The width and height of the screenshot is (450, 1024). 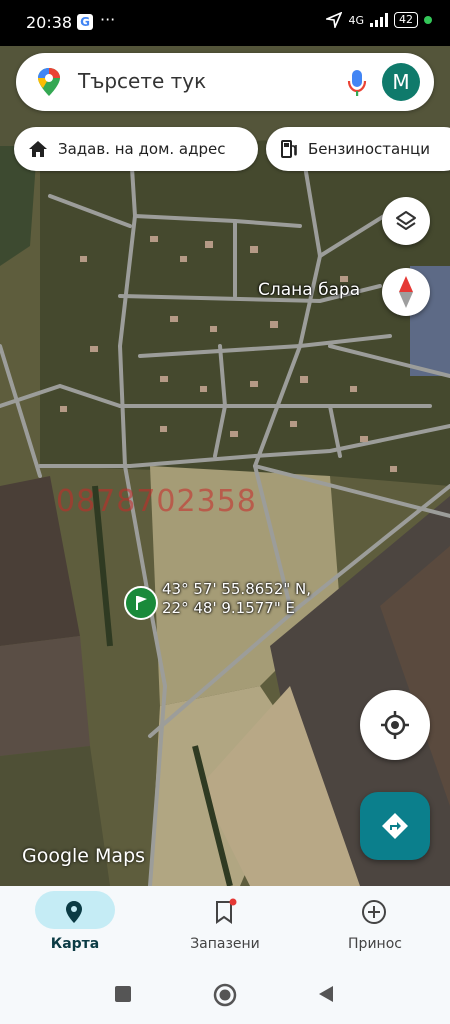 I want to click on signal-icon, so click(x=379, y=20).